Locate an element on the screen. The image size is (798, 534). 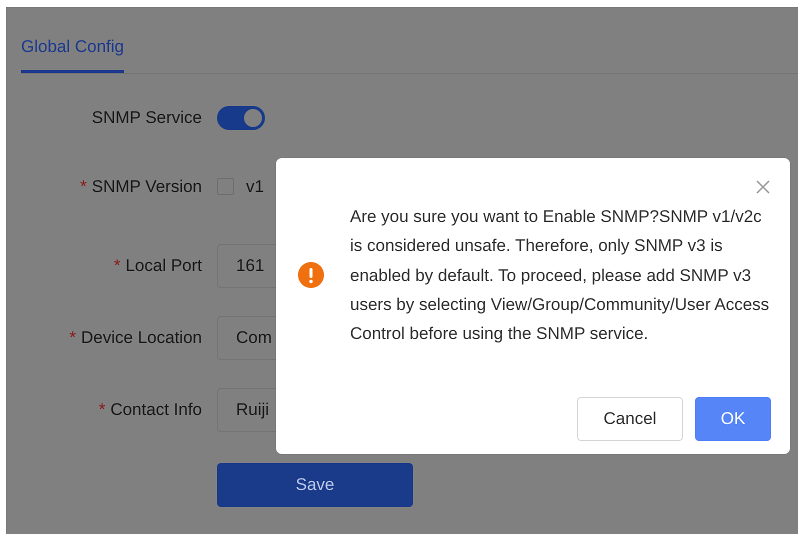
warning-icon is located at coordinates (311, 275).